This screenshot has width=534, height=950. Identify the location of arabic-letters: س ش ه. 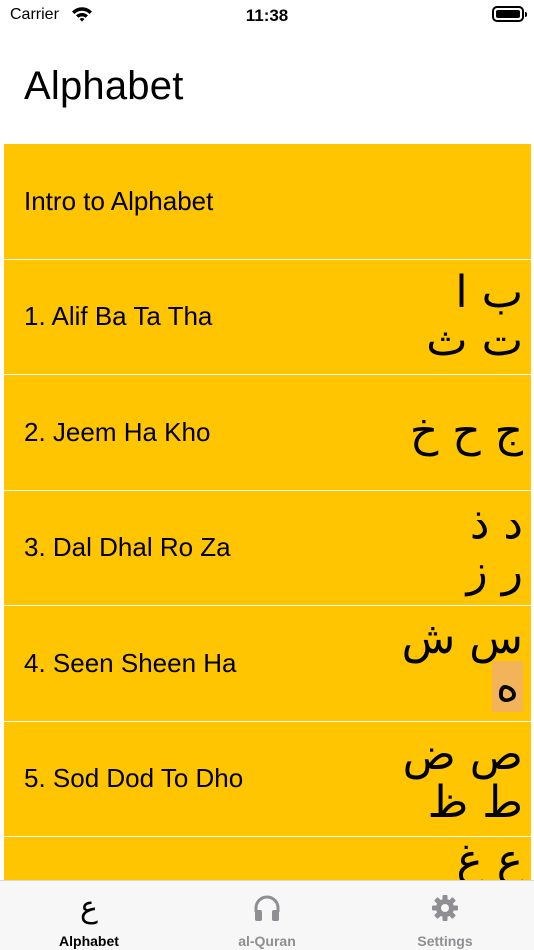
(462, 663).